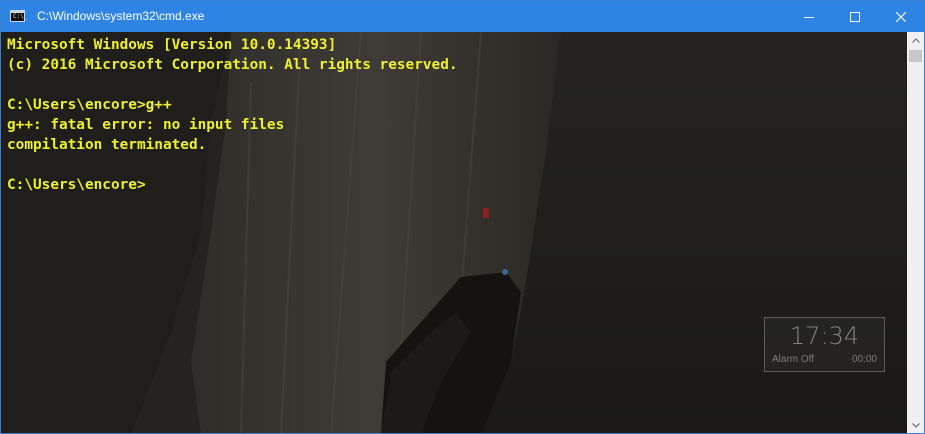 The height and width of the screenshot is (434, 925). What do you see at coordinates (146, 125) in the screenshot?
I see `console-line: g++: fatal error: no input files` at bounding box center [146, 125].